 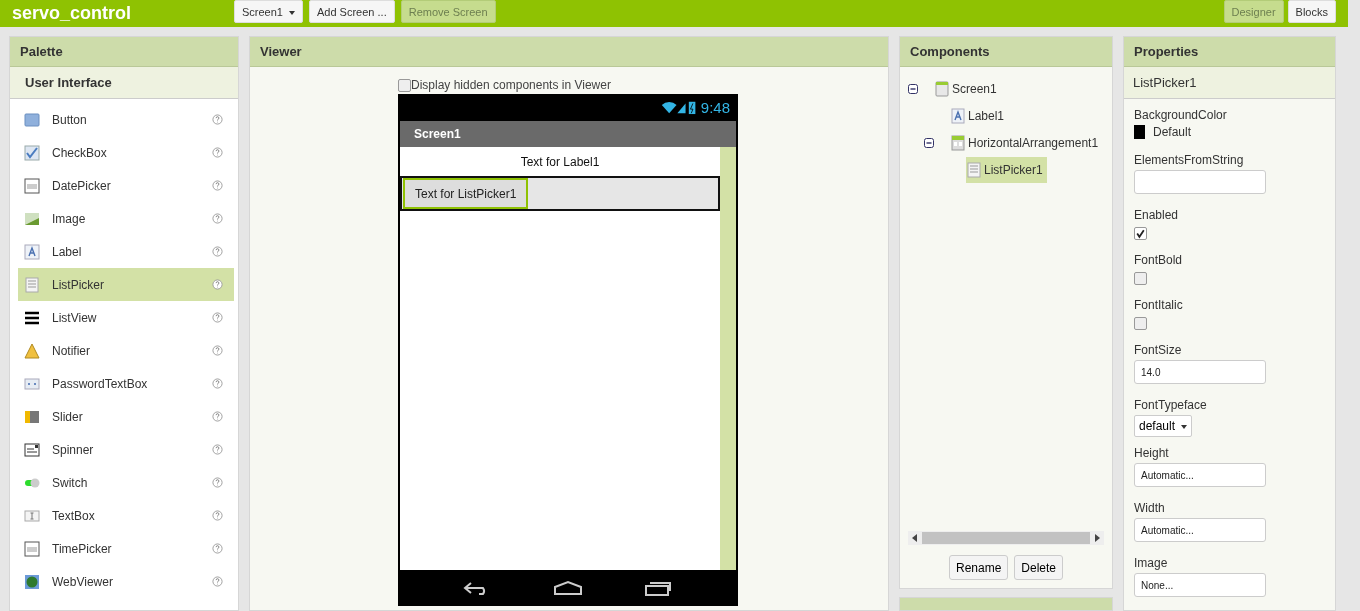 I want to click on property-label: Width, so click(x=1149, y=508).